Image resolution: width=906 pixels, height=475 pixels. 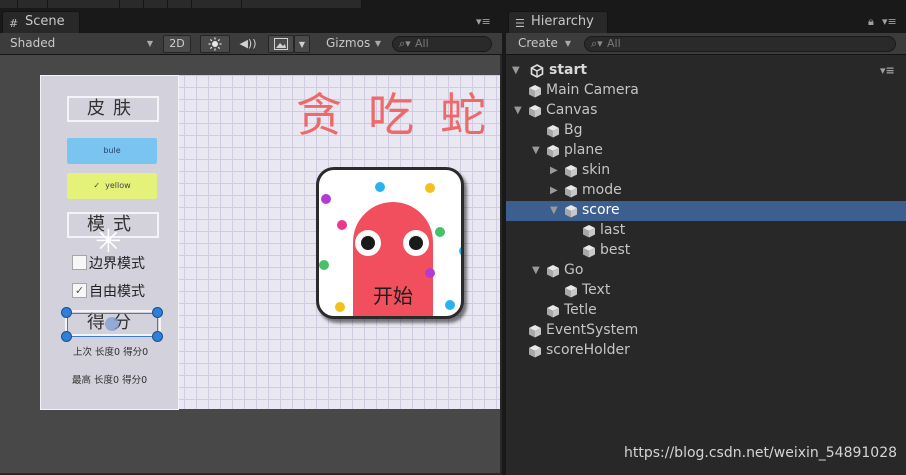 What do you see at coordinates (81, 44) in the screenshot?
I see `shading-mode-dropdown: Shaded ▼` at bounding box center [81, 44].